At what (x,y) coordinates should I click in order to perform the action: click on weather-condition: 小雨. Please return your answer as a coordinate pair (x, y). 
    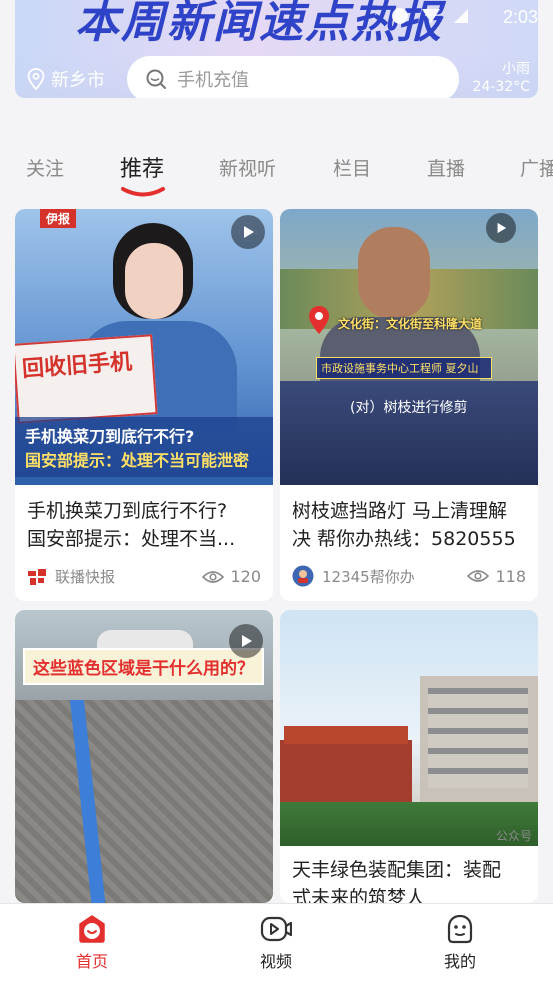
    Looking at the image, I should click on (516, 69).